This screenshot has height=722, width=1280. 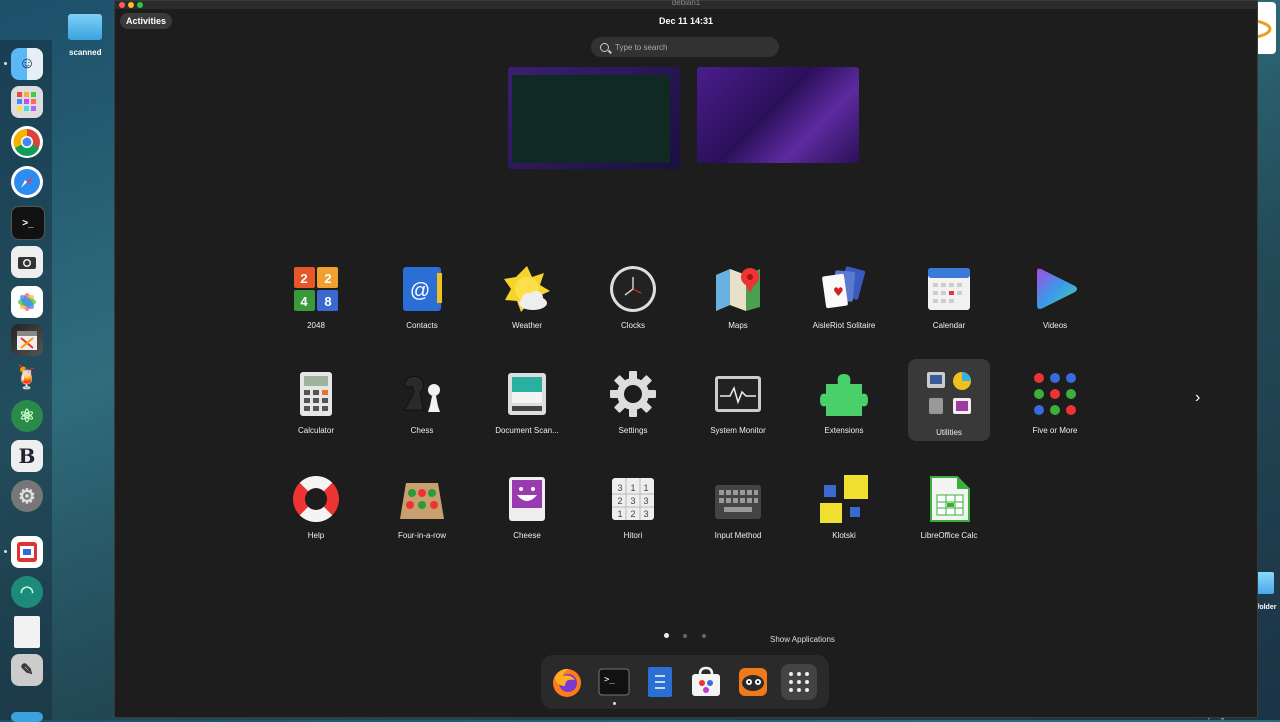 What do you see at coordinates (660, 682) in the screenshot?
I see `text-editor-icon` at bounding box center [660, 682].